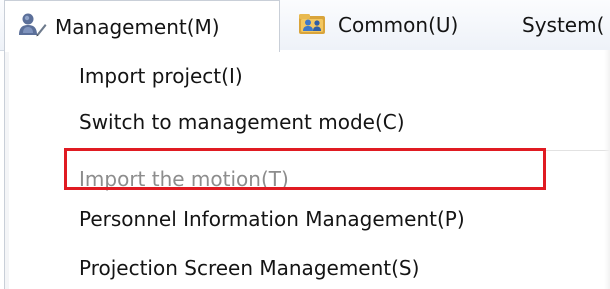 The image size is (610, 289). I want to click on menu-item-personnel-information-management: Personnel Information Management(P), so click(272, 219).